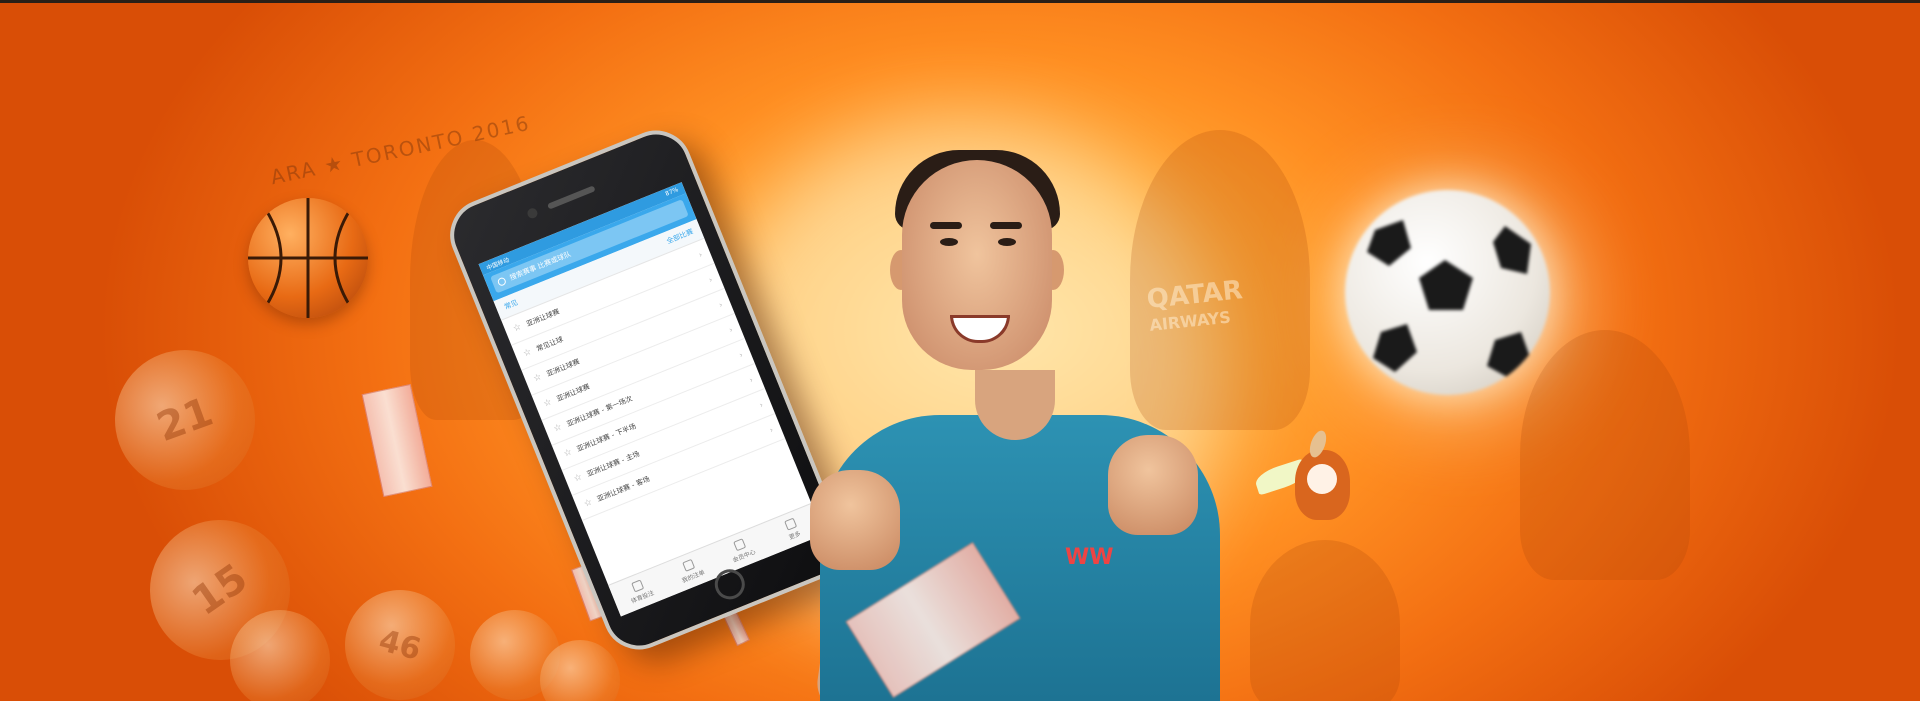 The image size is (1920, 701). What do you see at coordinates (571, 197) in the screenshot?
I see `phone-speaker` at bounding box center [571, 197].